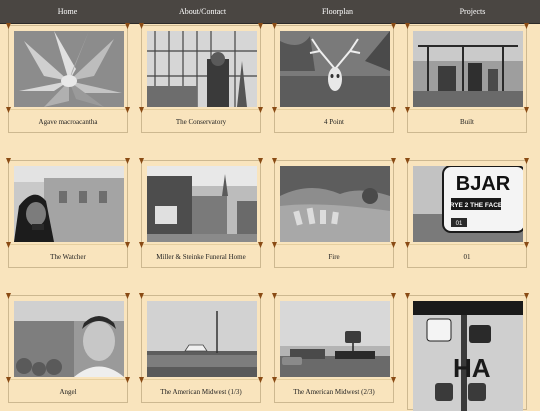 Image resolution: width=540 pixels, height=411 pixels. Describe the element at coordinates (472, 368) in the screenshot. I see `sign-ha-text: HA` at that location.